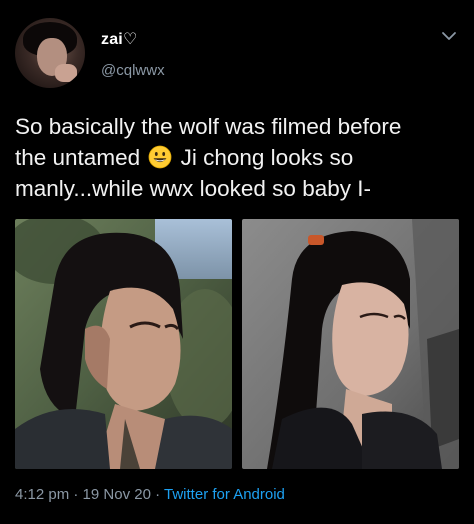 Image resolution: width=474 pixels, height=524 pixels. What do you see at coordinates (42, 494) in the screenshot?
I see `tweet-time: 4:12 pm` at bounding box center [42, 494].